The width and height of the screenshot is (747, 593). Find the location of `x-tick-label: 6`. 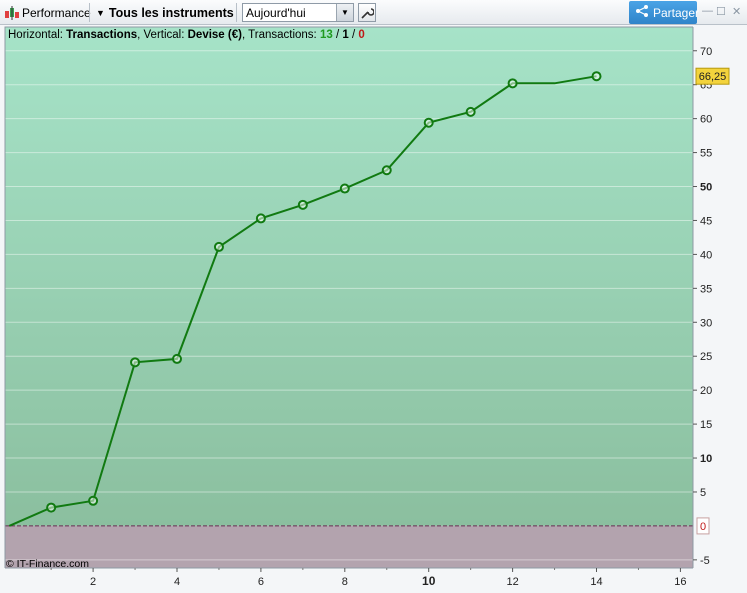

x-tick-label: 6 is located at coordinates (261, 582).